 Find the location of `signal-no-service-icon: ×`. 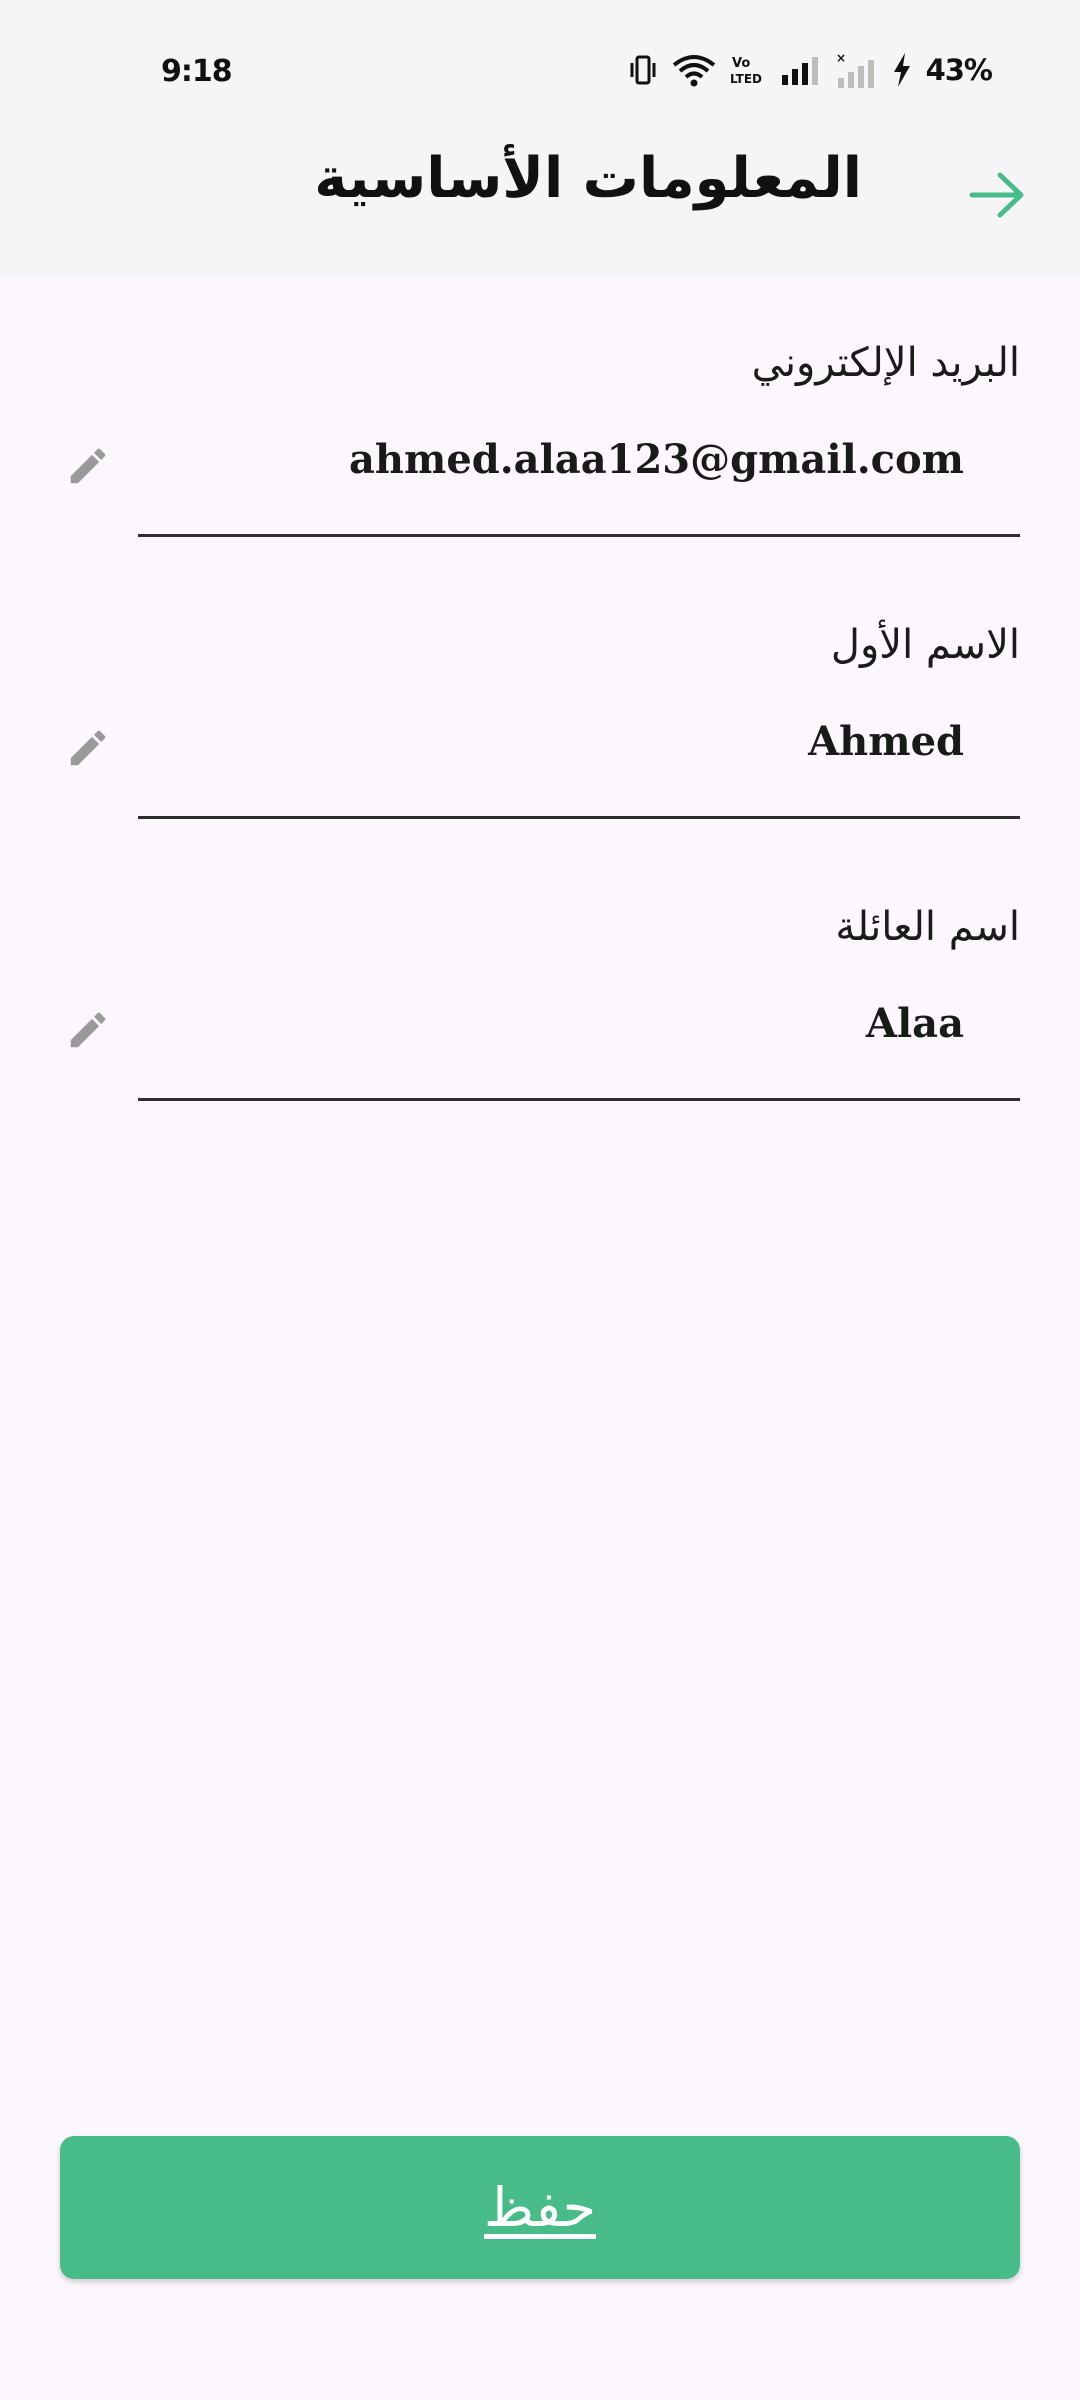

signal-no-service-icon: × is located at coordinates (856, 70).